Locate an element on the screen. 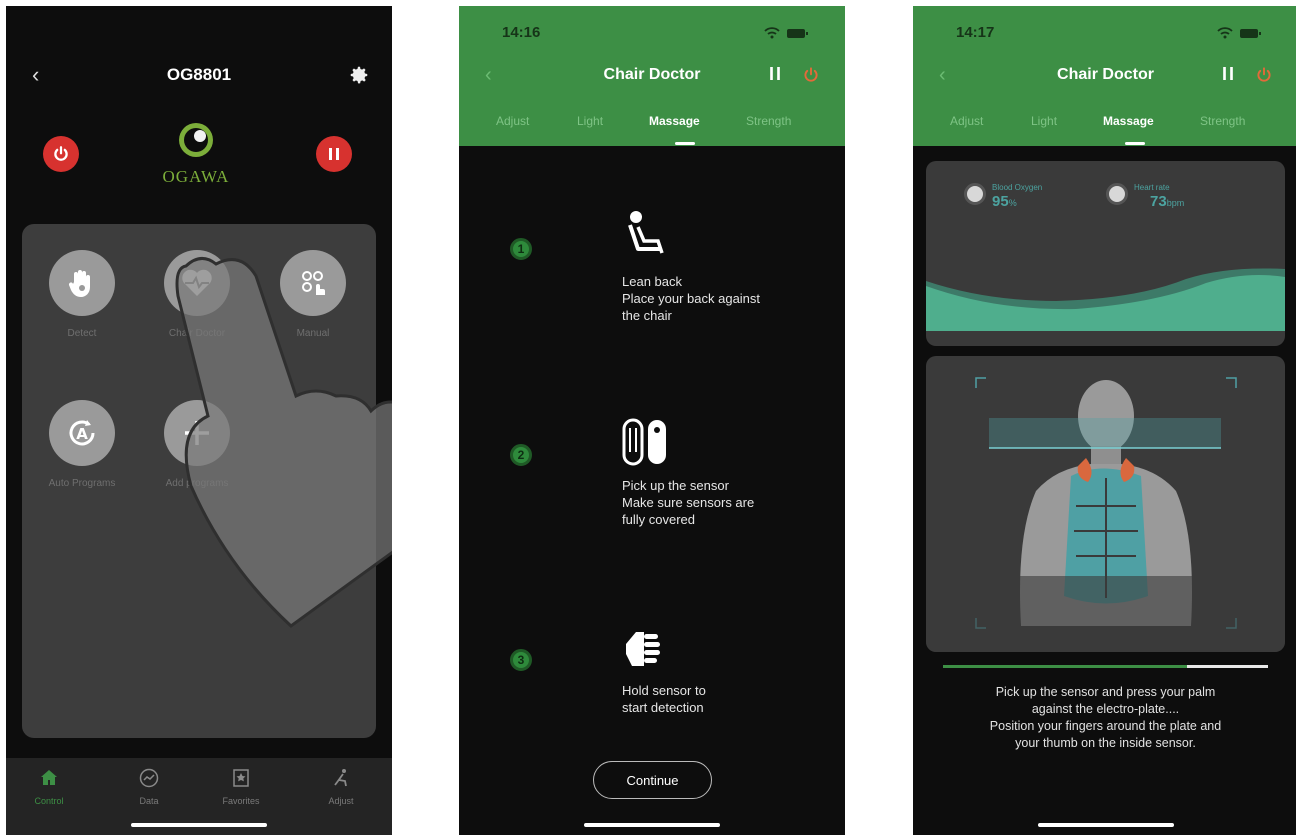 Image resolution: width=1296 pixels, height=835 pixels. ogawa-logo: OGAWA is located at coordinates (196, 153).